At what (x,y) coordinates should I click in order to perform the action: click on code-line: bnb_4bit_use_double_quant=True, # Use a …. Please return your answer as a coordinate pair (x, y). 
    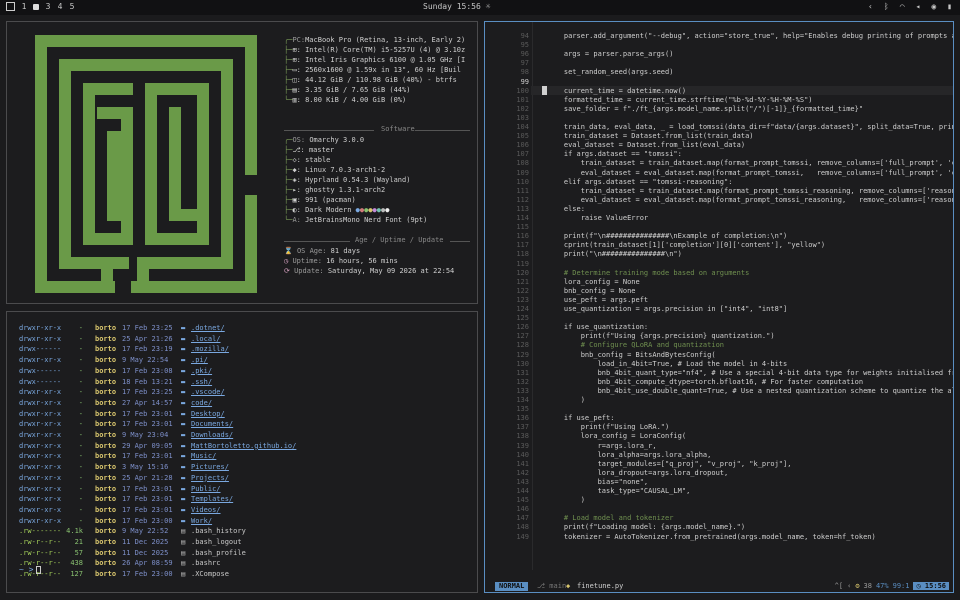
    Looking at the image, I should click on (750, 391).